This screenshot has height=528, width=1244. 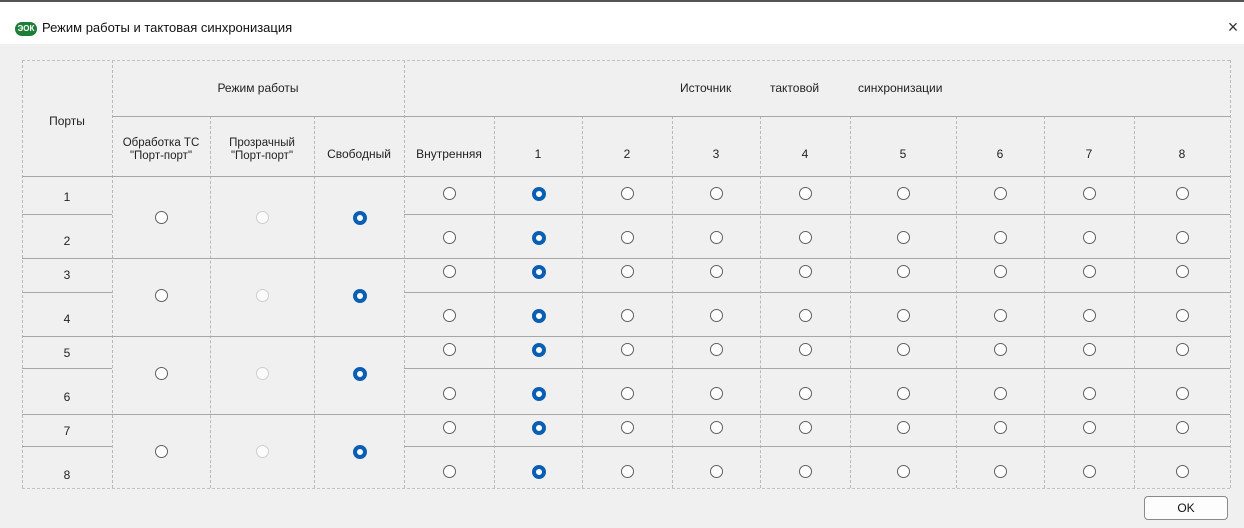 What do you see at coordinates (67, 397) in the screenshot?
I see `port-label: 6` at bounding box center [67, 397].